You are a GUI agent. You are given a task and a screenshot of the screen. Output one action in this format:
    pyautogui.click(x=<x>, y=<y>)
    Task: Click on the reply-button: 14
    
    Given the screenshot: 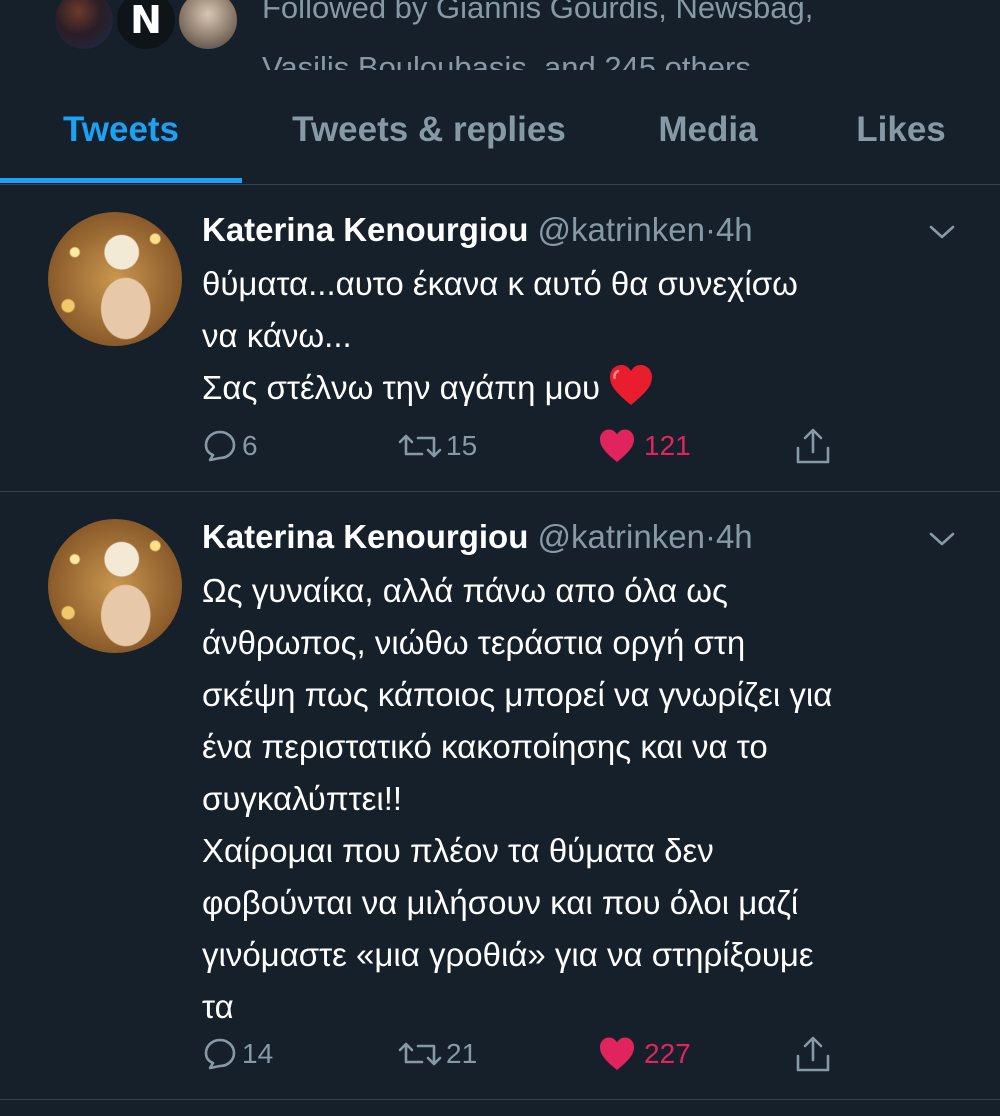 What is the action you would take?
    pyautogui.click(x=237, y=1054)
    